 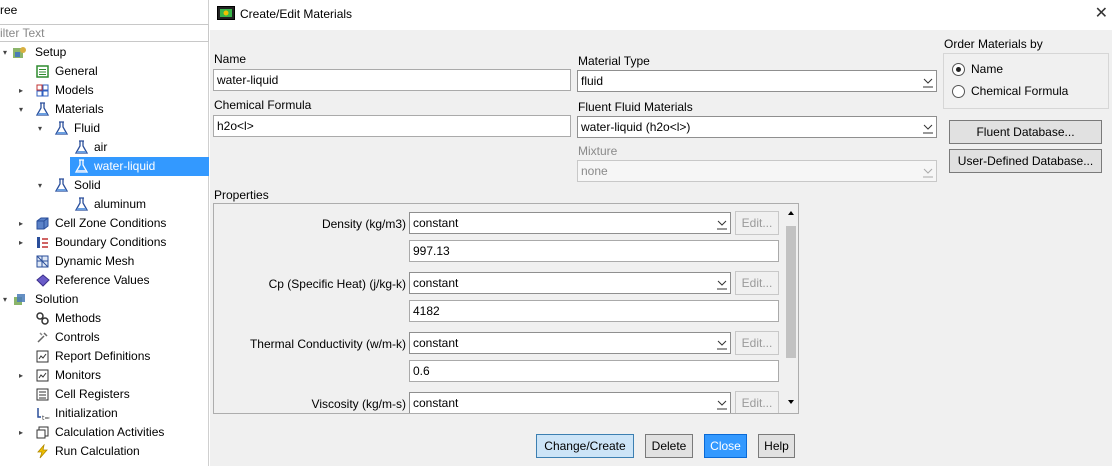 What do you see at coordinates (636, 127) in the screenshot?
I see `fluent-fluid-materials-value: water-liquid (h2o<l>)` at bounding box center [636, 127].